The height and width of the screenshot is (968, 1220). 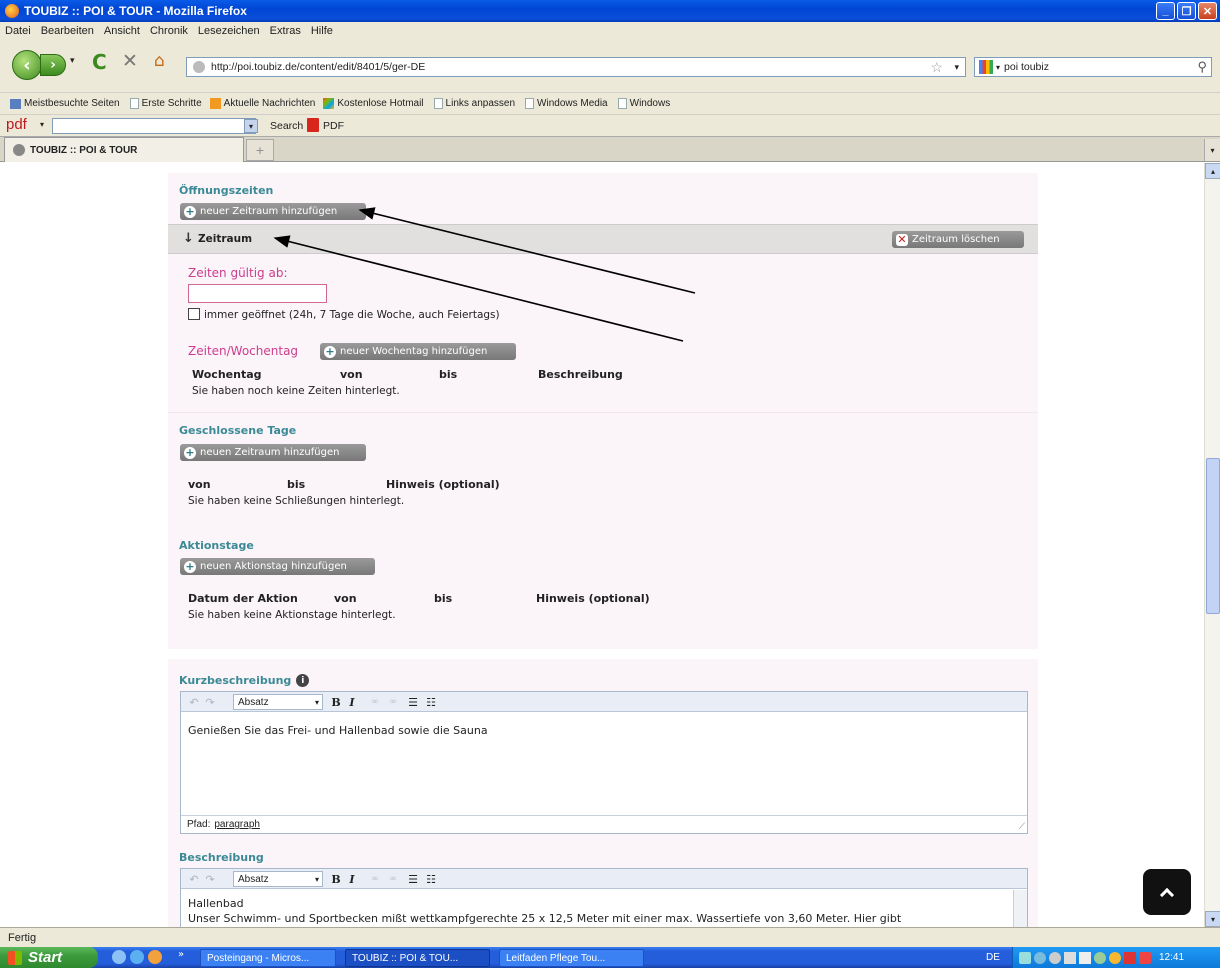 I want to click on url-dropdown-icon: ▾, so click(x=956, y=67).